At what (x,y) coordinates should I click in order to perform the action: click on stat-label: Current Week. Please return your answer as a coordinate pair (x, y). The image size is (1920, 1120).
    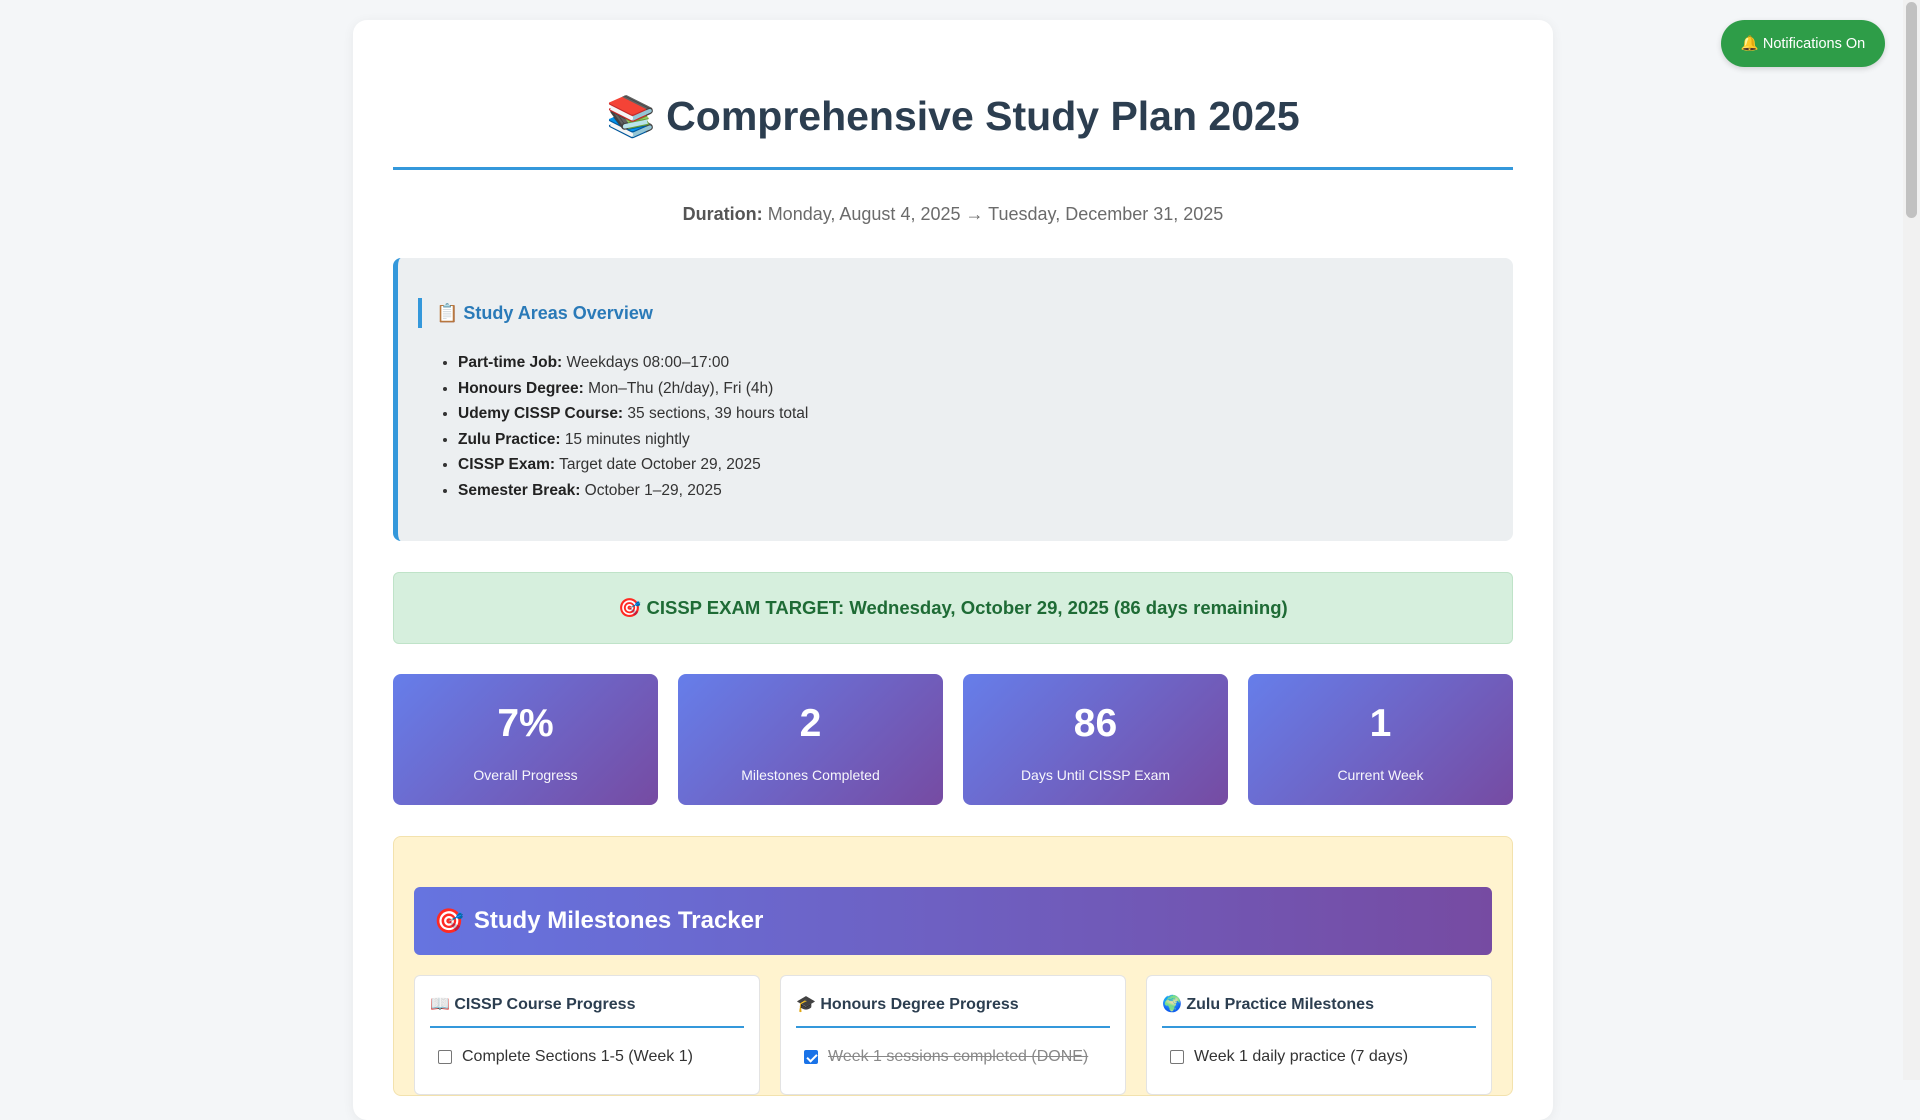
    Looking at the image, I should click on (1380, 775).